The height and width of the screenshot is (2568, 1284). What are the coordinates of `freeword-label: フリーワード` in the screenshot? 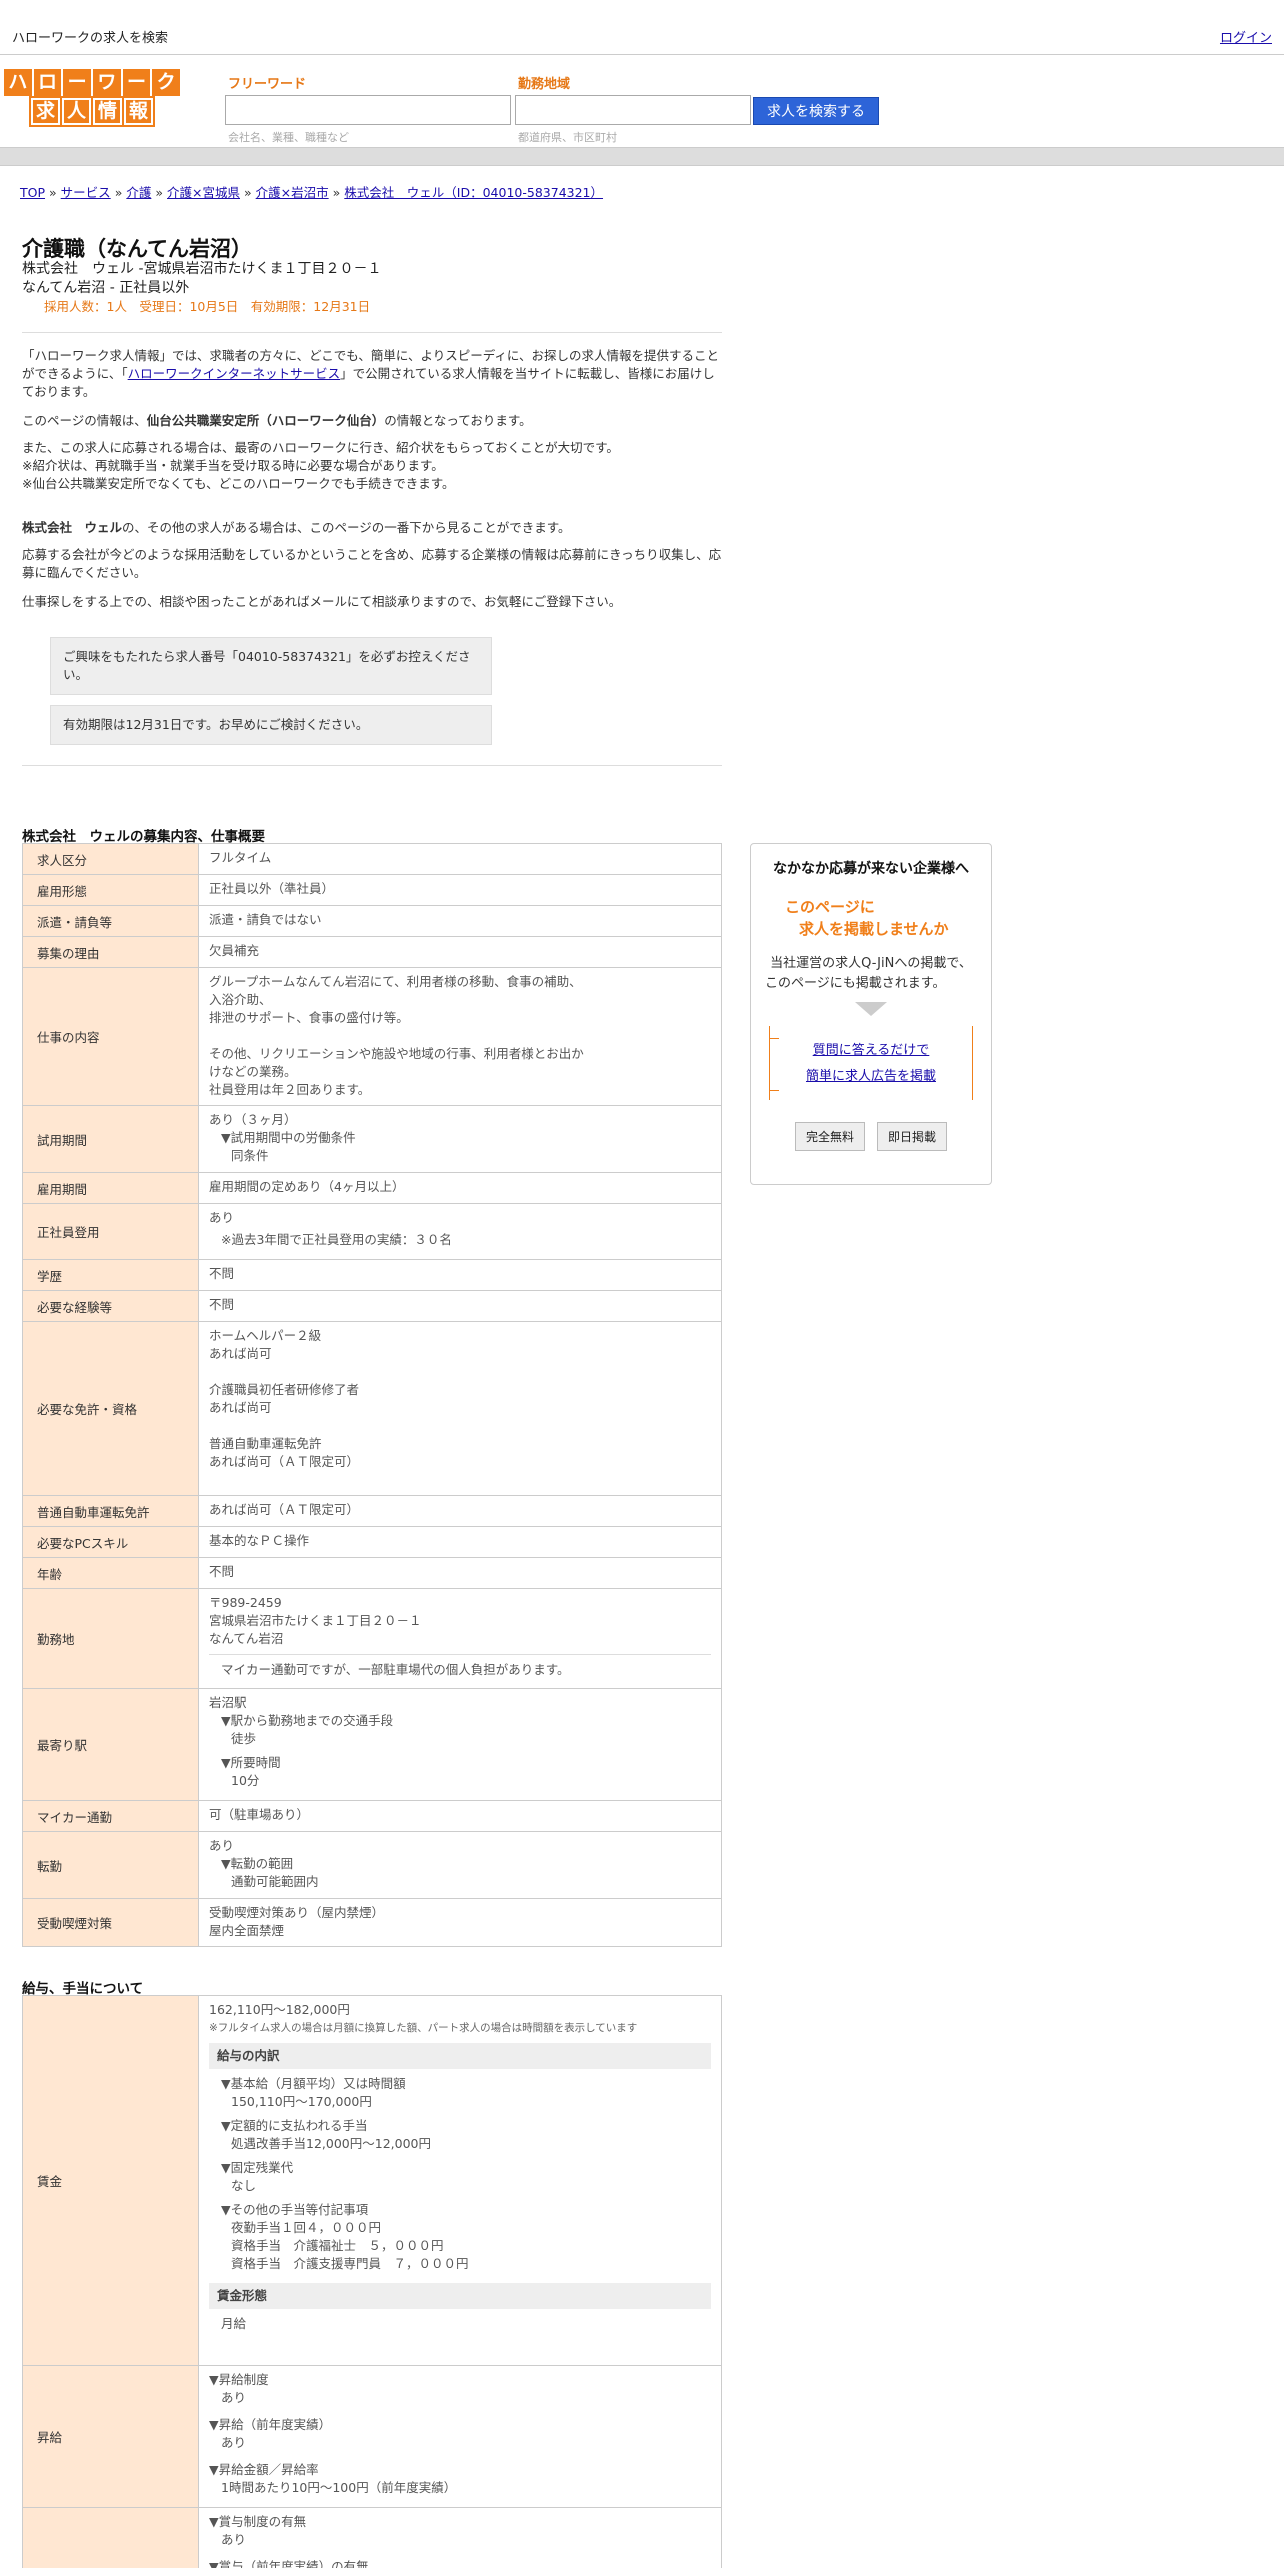 It's located at (267, 84).